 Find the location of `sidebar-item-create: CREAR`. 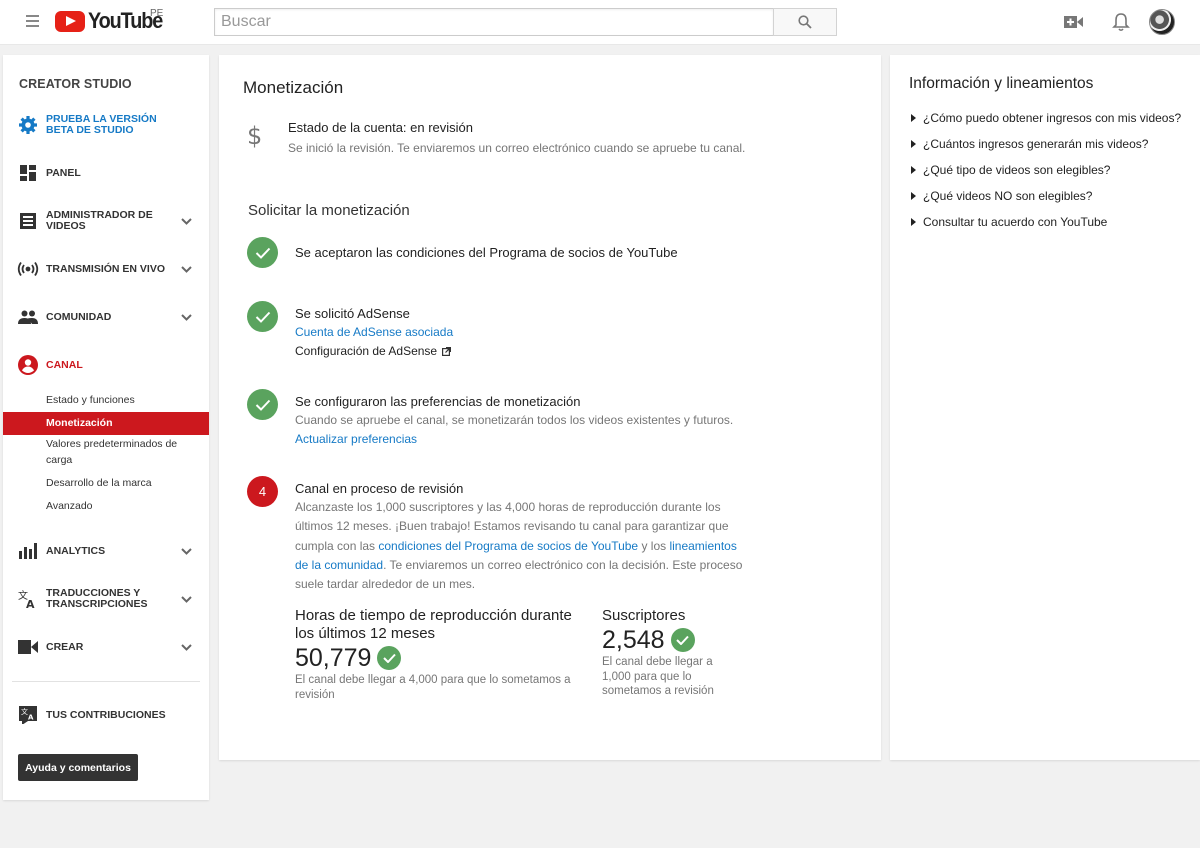

sidebar-item-create: CREAR is located at coordinates (106, 647).